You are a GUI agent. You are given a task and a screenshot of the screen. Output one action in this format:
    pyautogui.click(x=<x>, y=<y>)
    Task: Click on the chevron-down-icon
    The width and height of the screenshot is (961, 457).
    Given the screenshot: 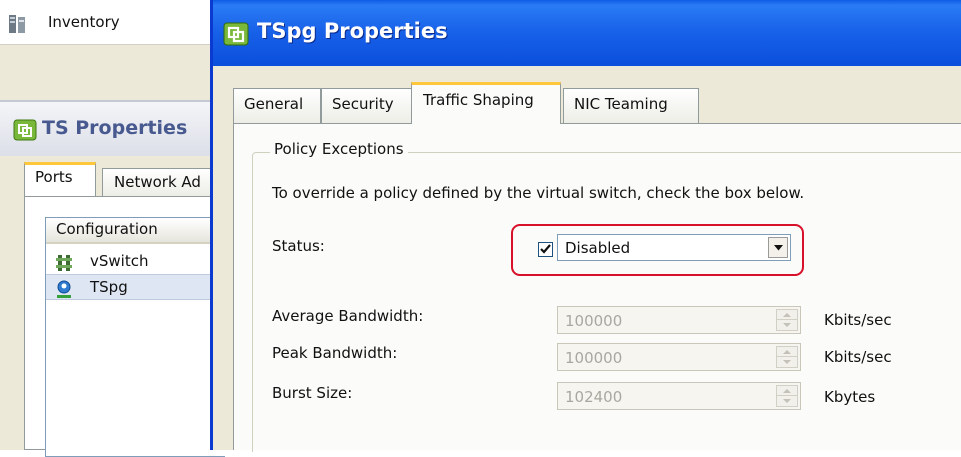 What is the action you would take?
    pyautogui.click(x=778, y=248)
    